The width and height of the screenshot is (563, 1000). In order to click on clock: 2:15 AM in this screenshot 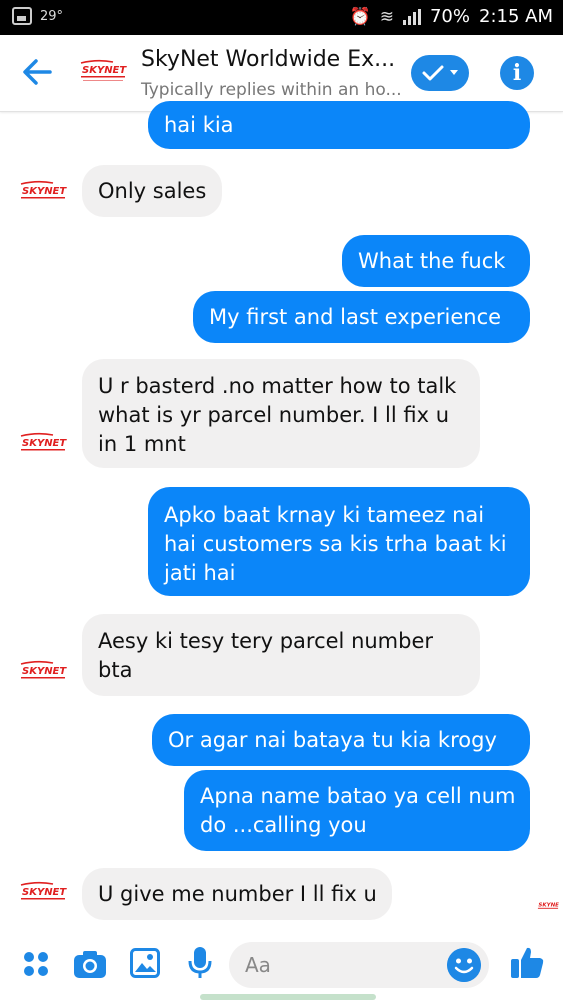, I will do `click(516, 16)`.